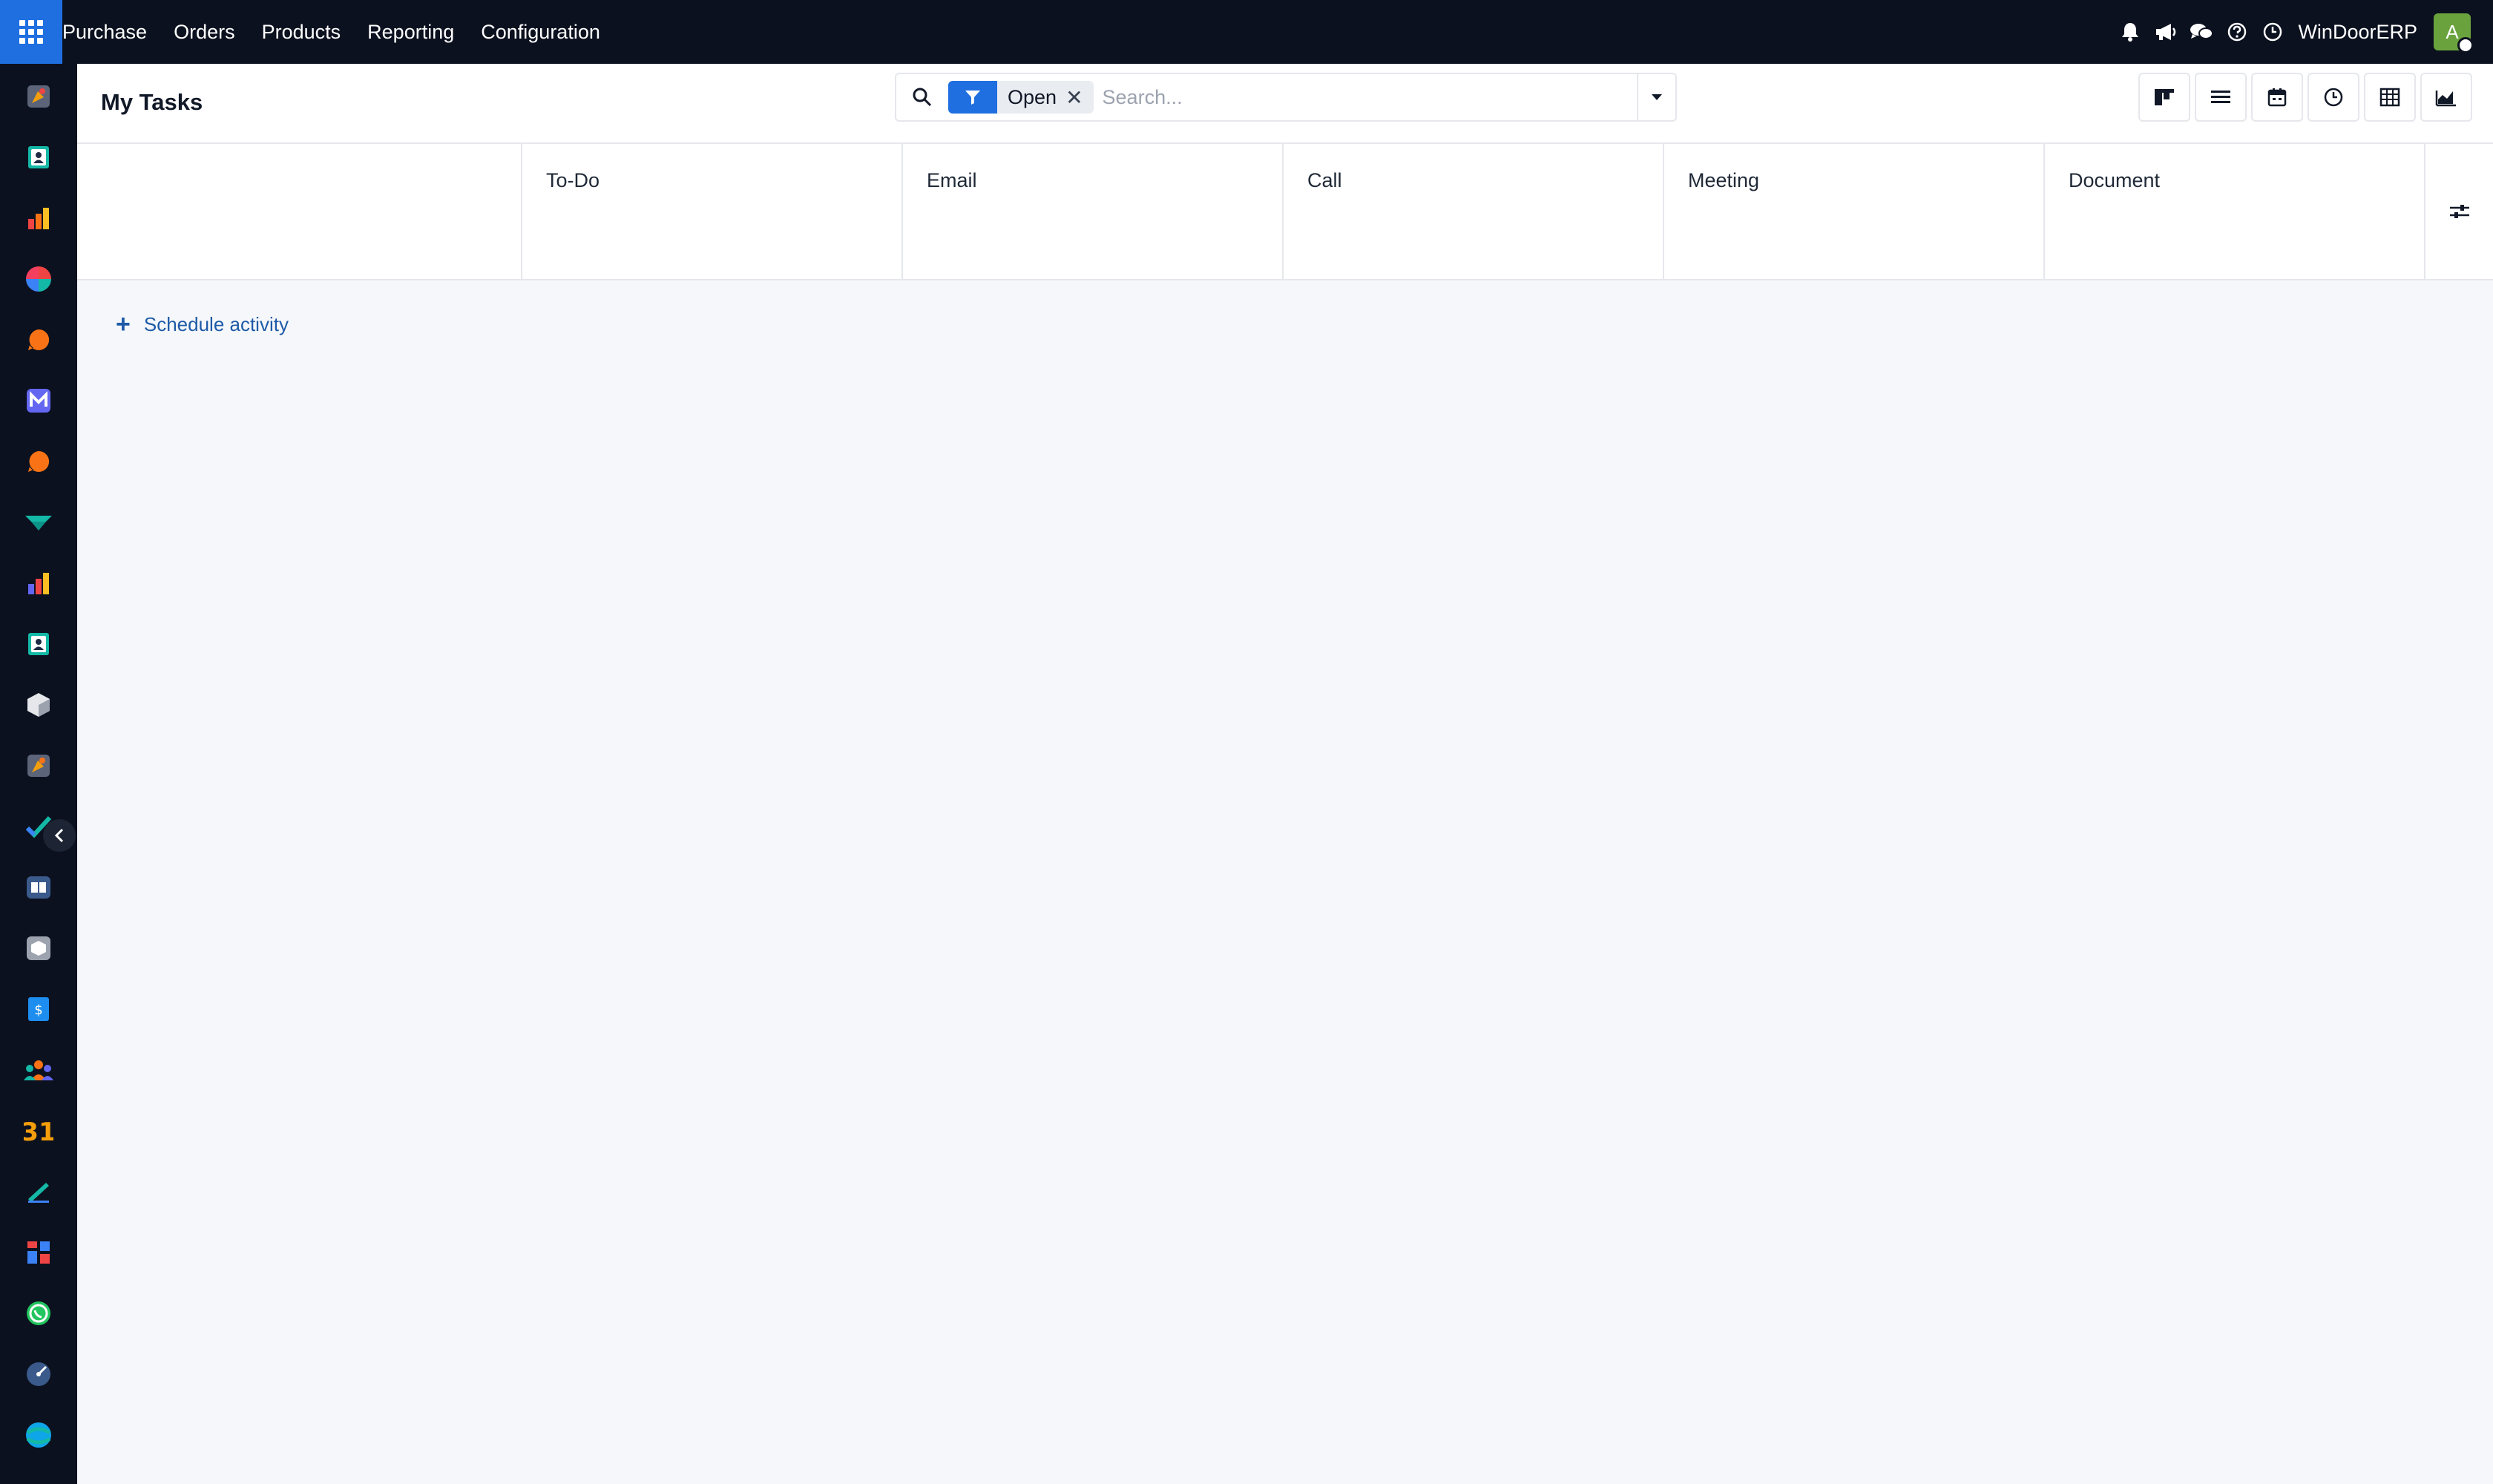 The image size is (2493, 1484). What do you see at coordinates (123, 324) in the screenshot?
I see `plus-icon: +` at bounding box center [123, 324].